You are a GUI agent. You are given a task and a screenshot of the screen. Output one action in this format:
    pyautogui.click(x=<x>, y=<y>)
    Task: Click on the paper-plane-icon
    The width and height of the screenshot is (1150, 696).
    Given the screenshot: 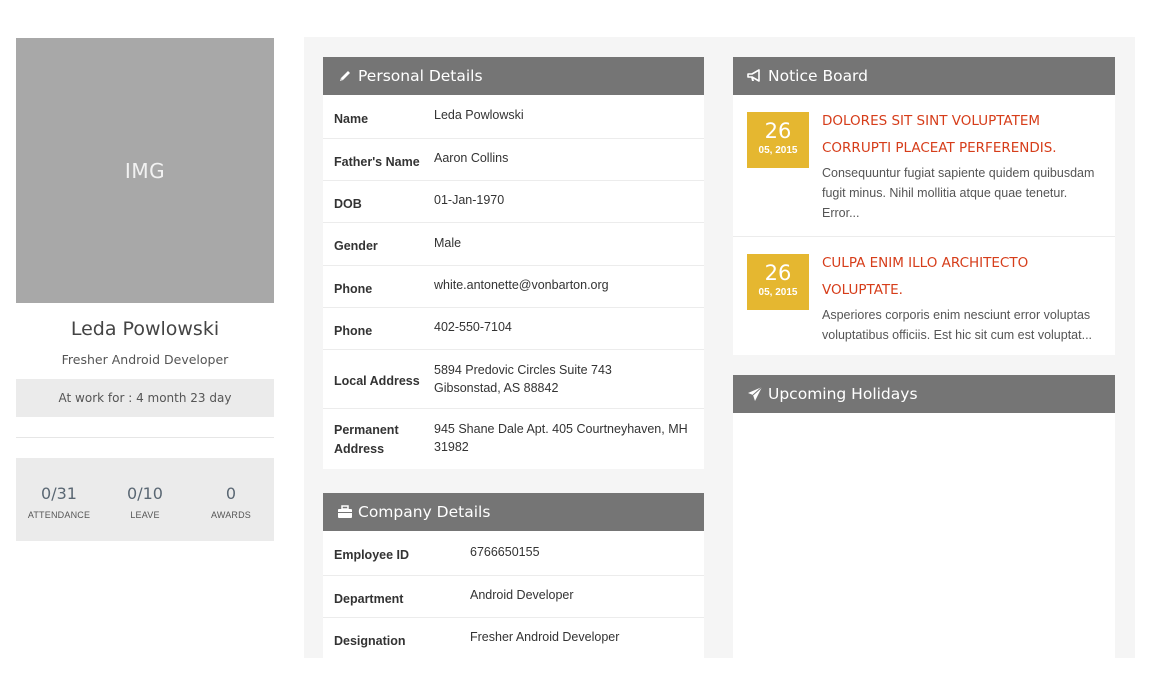 What is the action you would take?
    pyautogui.click(x=755, y=394)
    